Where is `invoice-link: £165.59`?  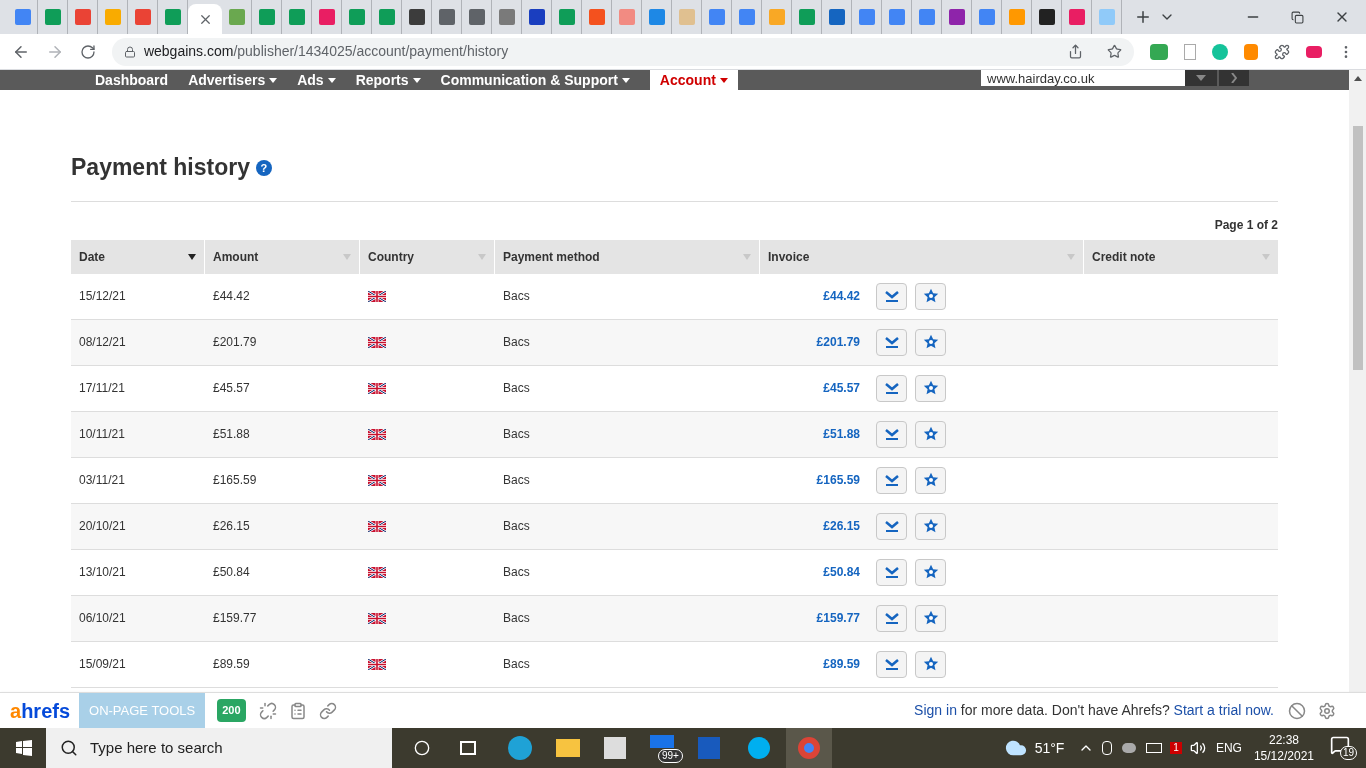
invoice-link: £165.59 is located at coordinates (814, 480).